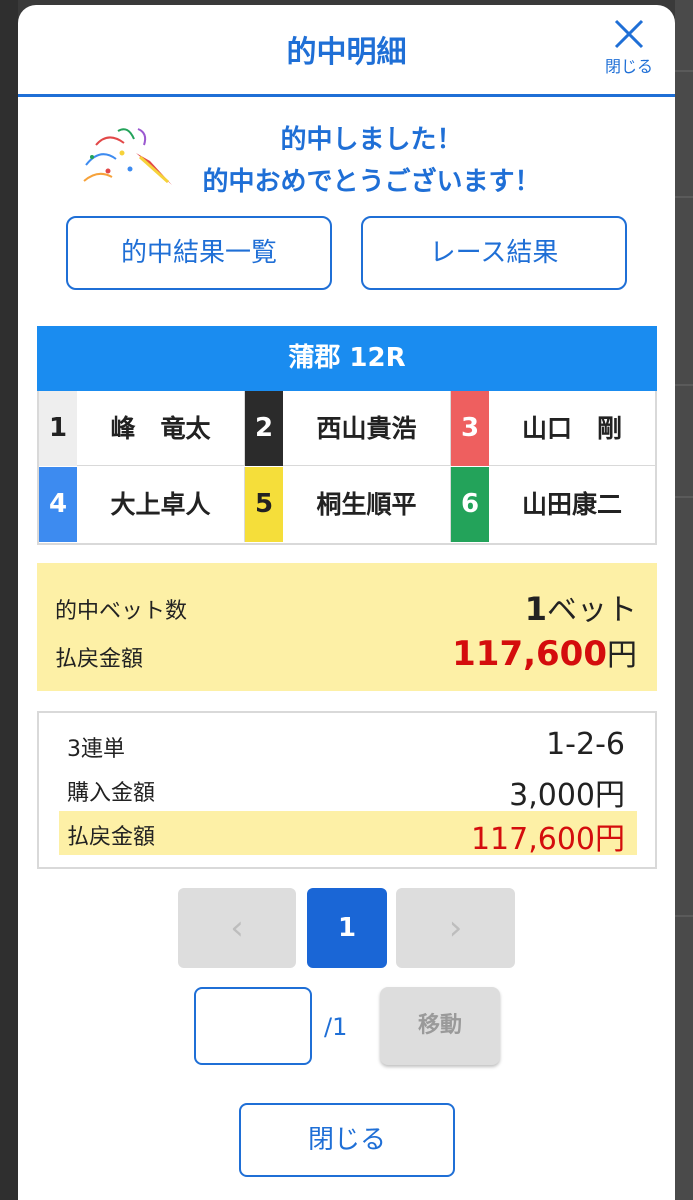 This screenshot has height=1200, width=693. Describe the element at coordinates (199, 253) in the screenshot. I see `hit-list-button: 的中結果一覧` at that location.